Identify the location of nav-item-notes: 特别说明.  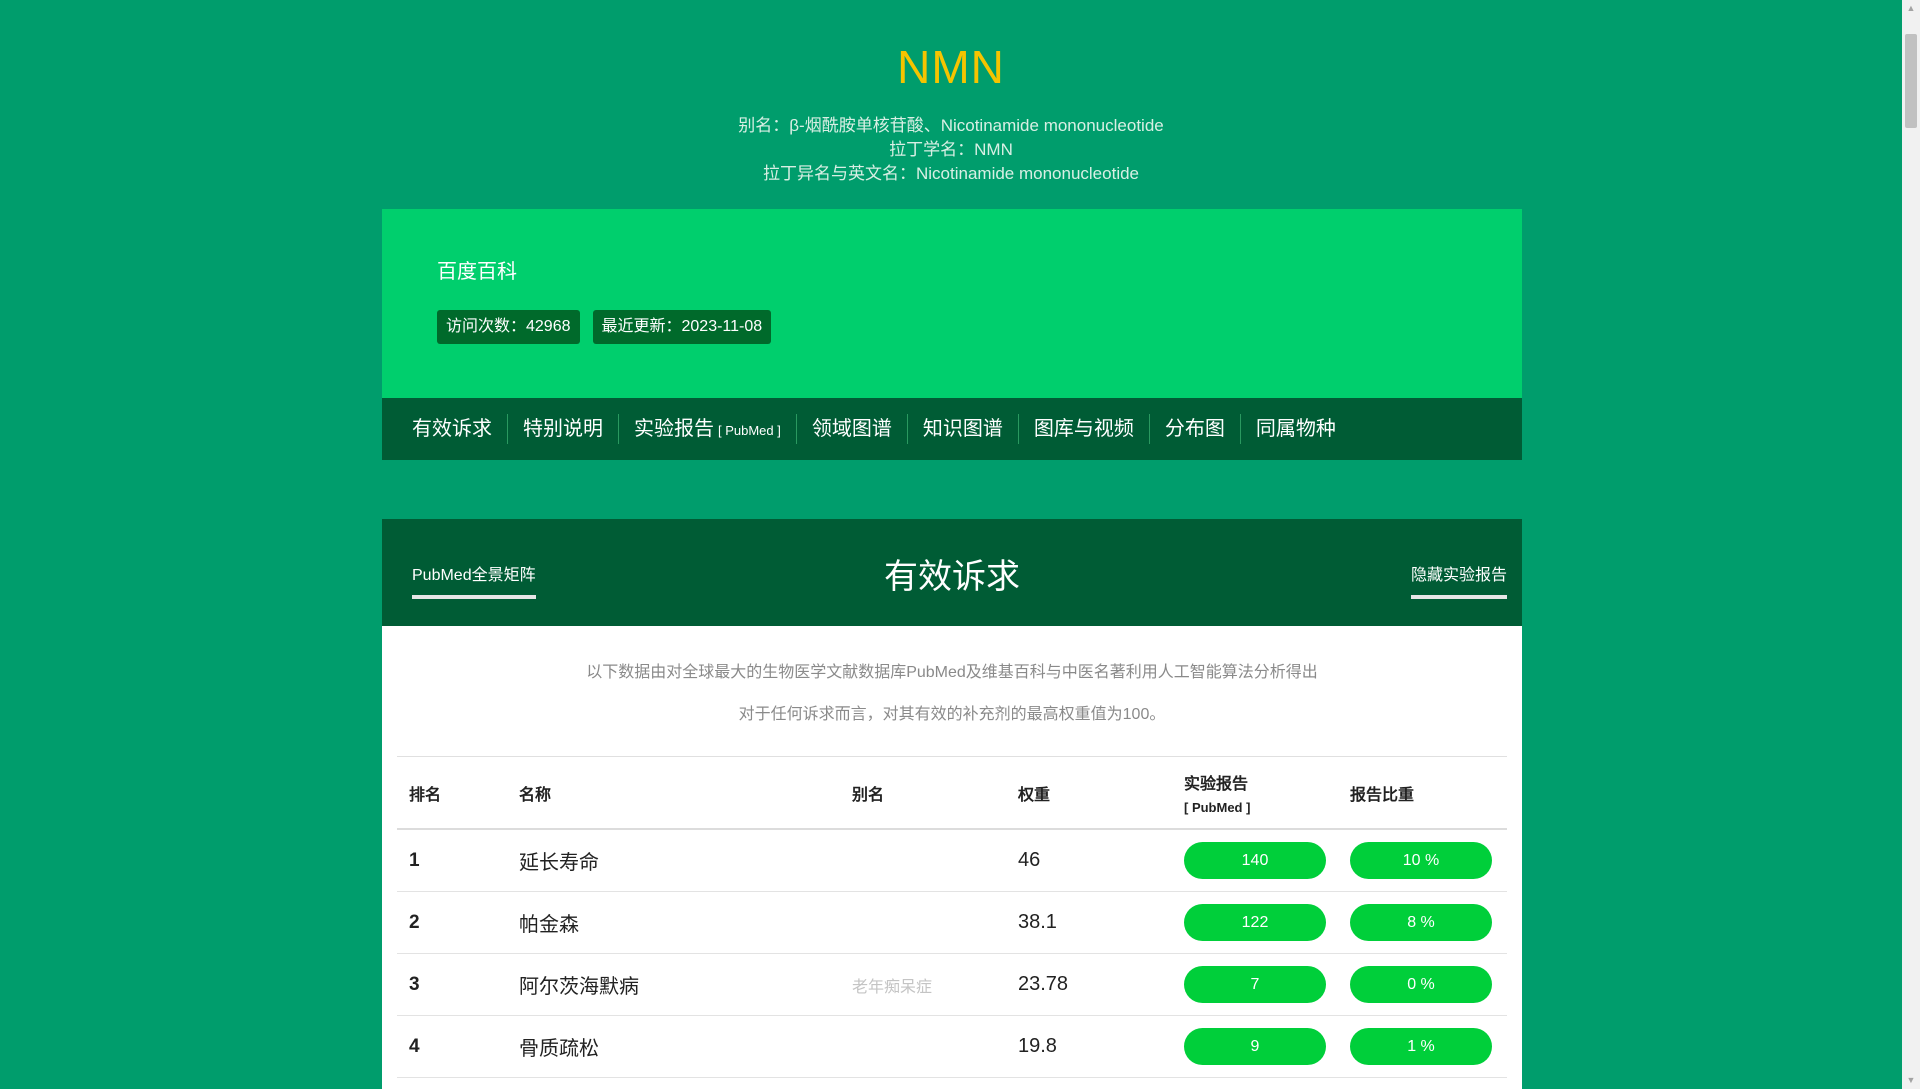
(562, 429).